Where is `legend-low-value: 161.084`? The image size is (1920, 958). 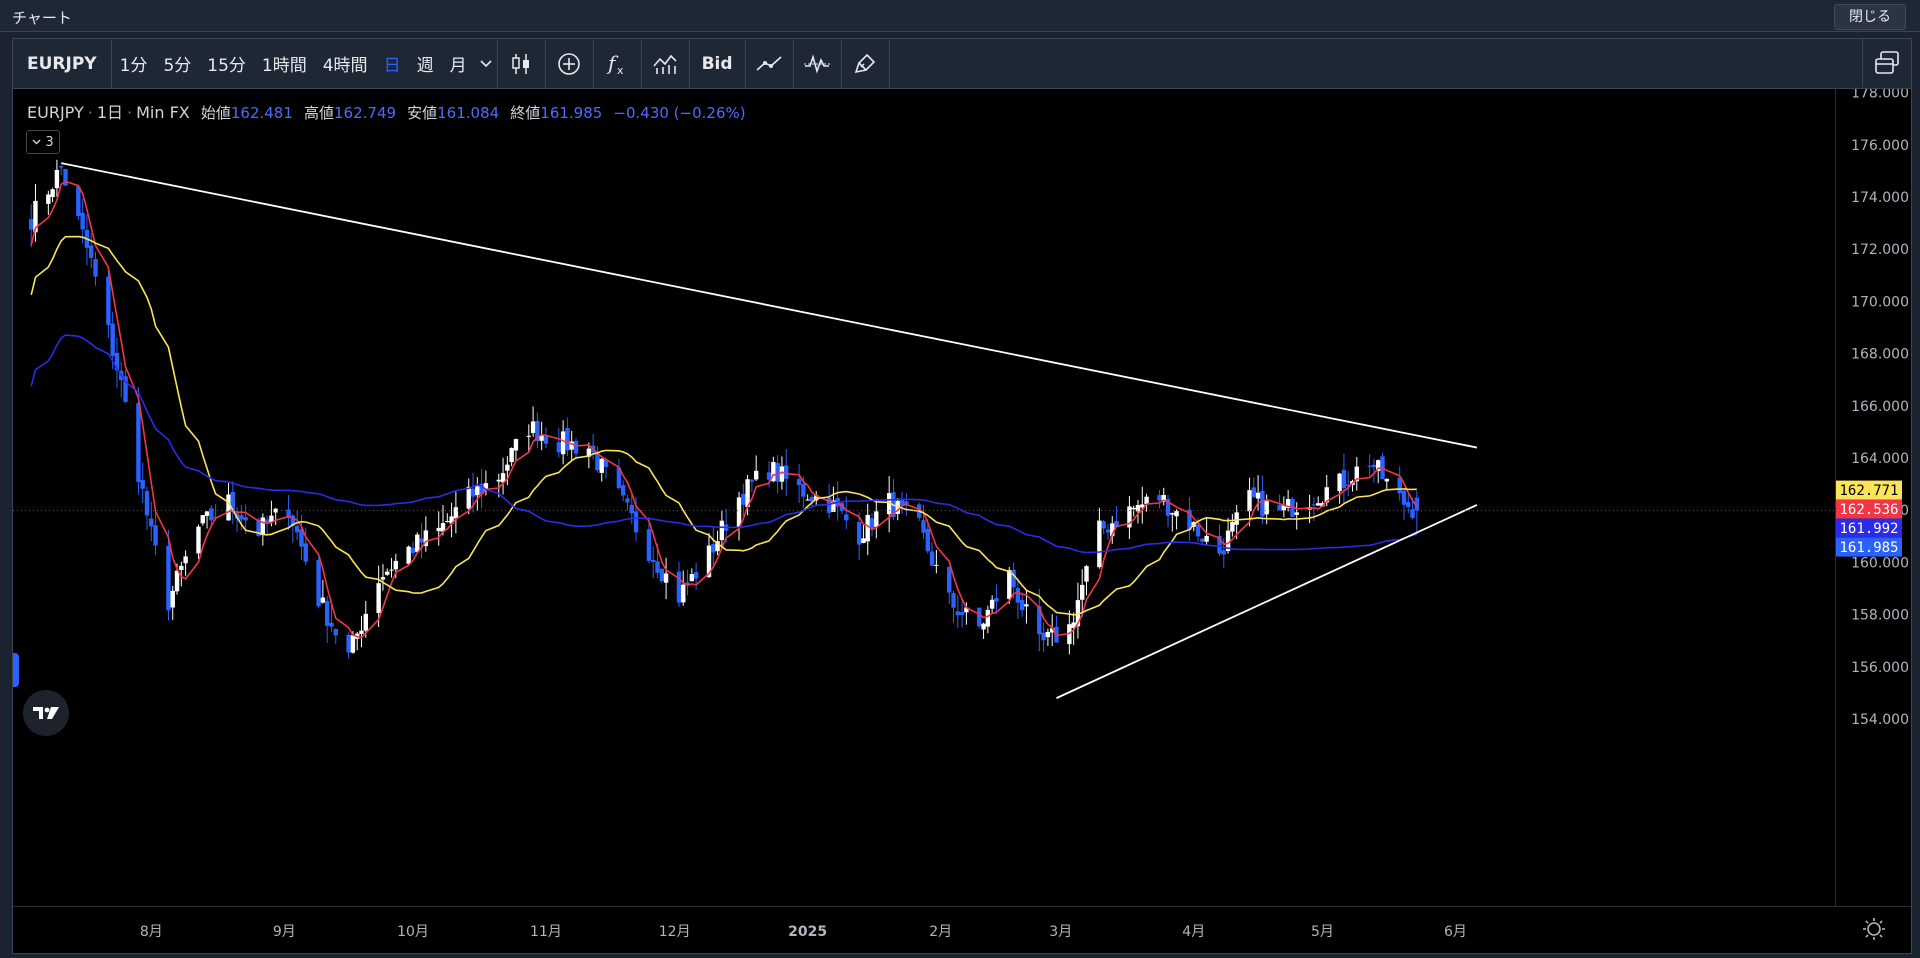 legend-low-value: 161.084 is located at coordinates (468, 113).